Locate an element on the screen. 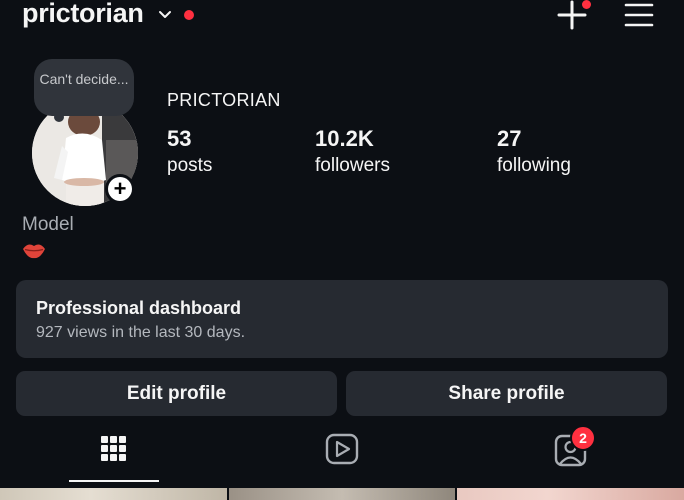  stat-following: 27 following is located at coordinates (534, 151).